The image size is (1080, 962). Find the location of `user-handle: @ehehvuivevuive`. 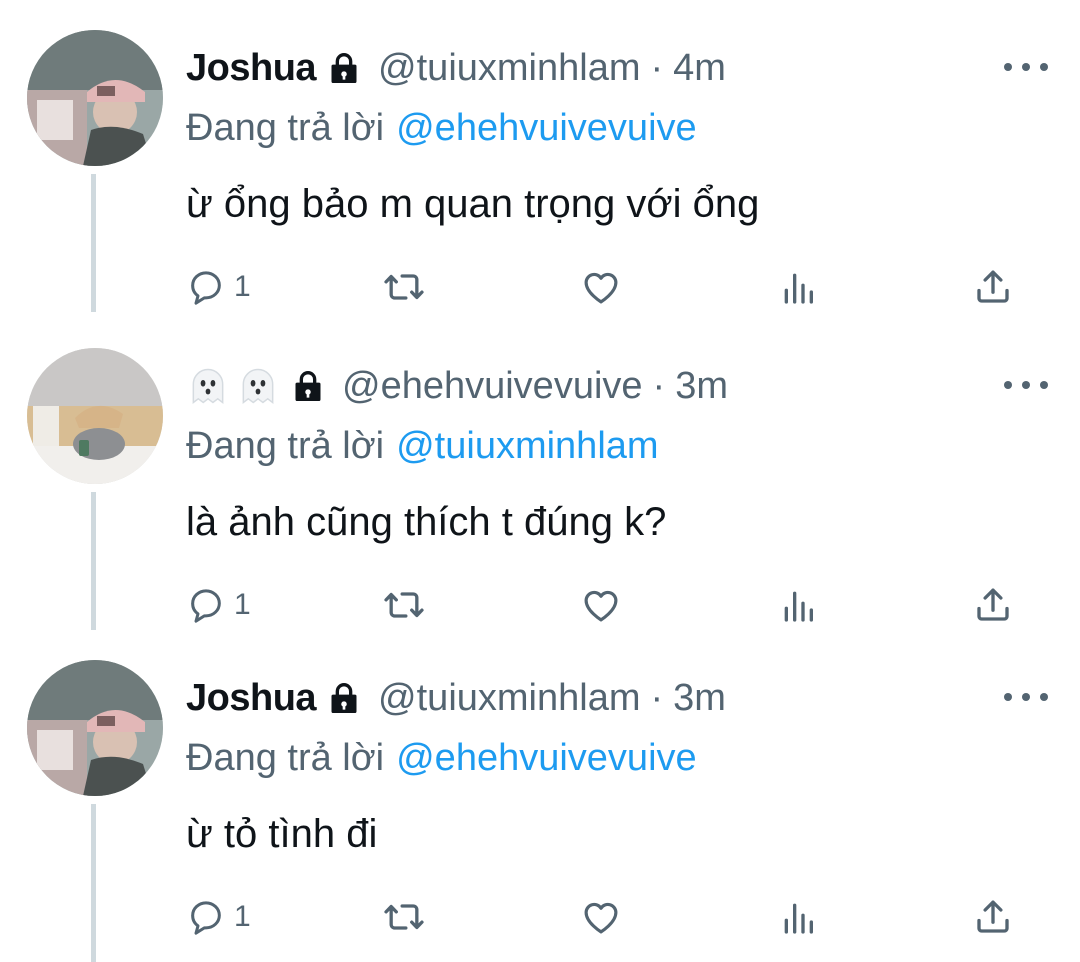

user-handle: @ehehvuivevuive is located at coordinates (492, 386).